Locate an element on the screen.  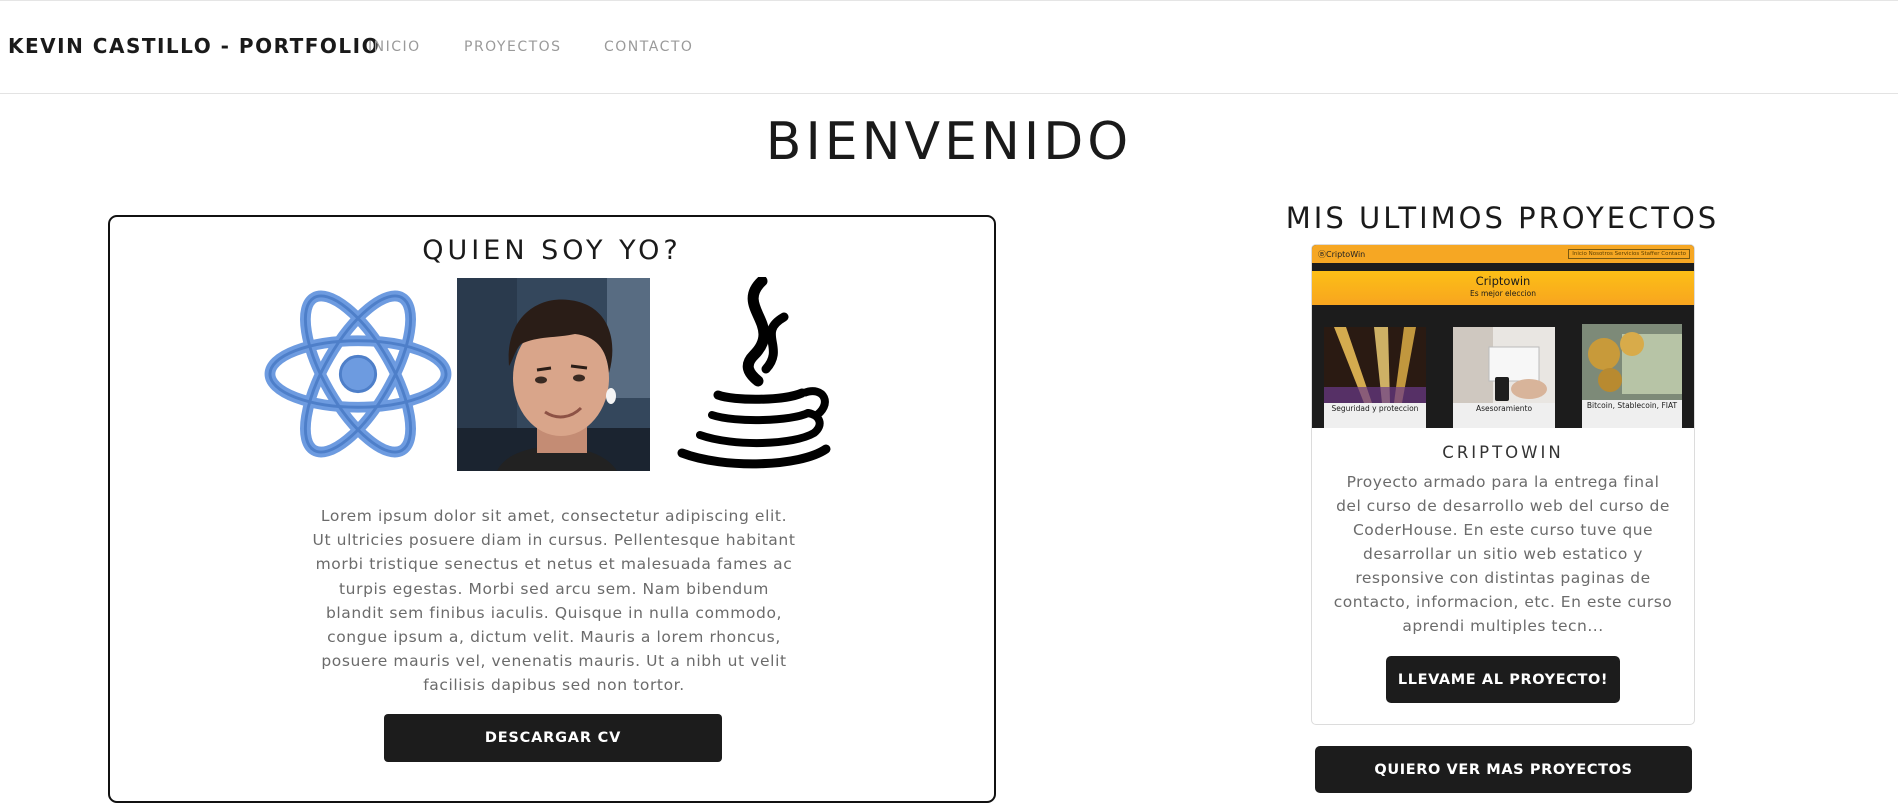
projects-title: MIS ULTIMOS PROYECTOS is located at coordinates (1502, 218).